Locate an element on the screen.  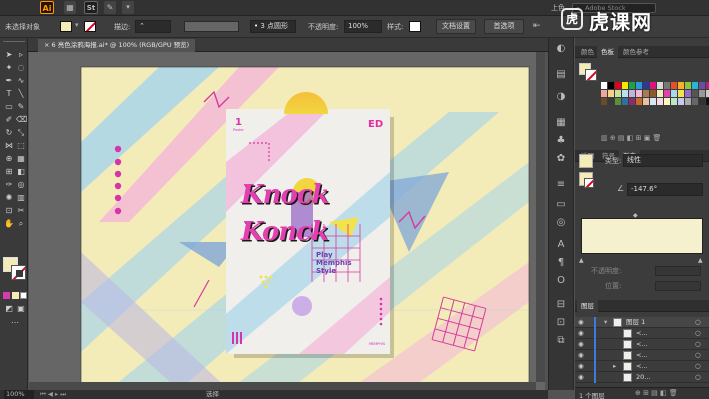
libraries-icon: ▤ is located at coordinates (561, 75).